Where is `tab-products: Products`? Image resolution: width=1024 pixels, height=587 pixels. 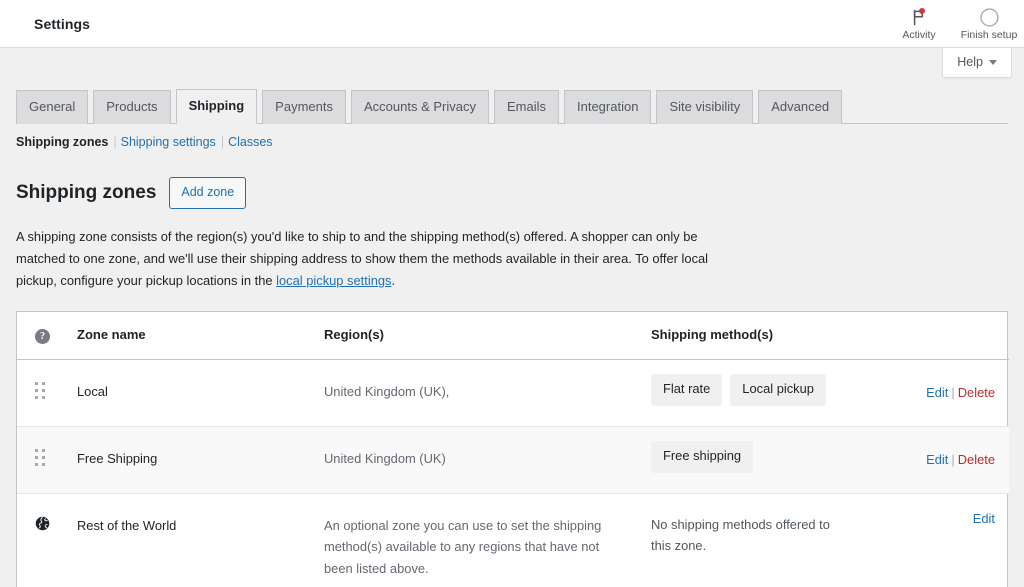 tab-products: Products is located at coordinates (132, 107).